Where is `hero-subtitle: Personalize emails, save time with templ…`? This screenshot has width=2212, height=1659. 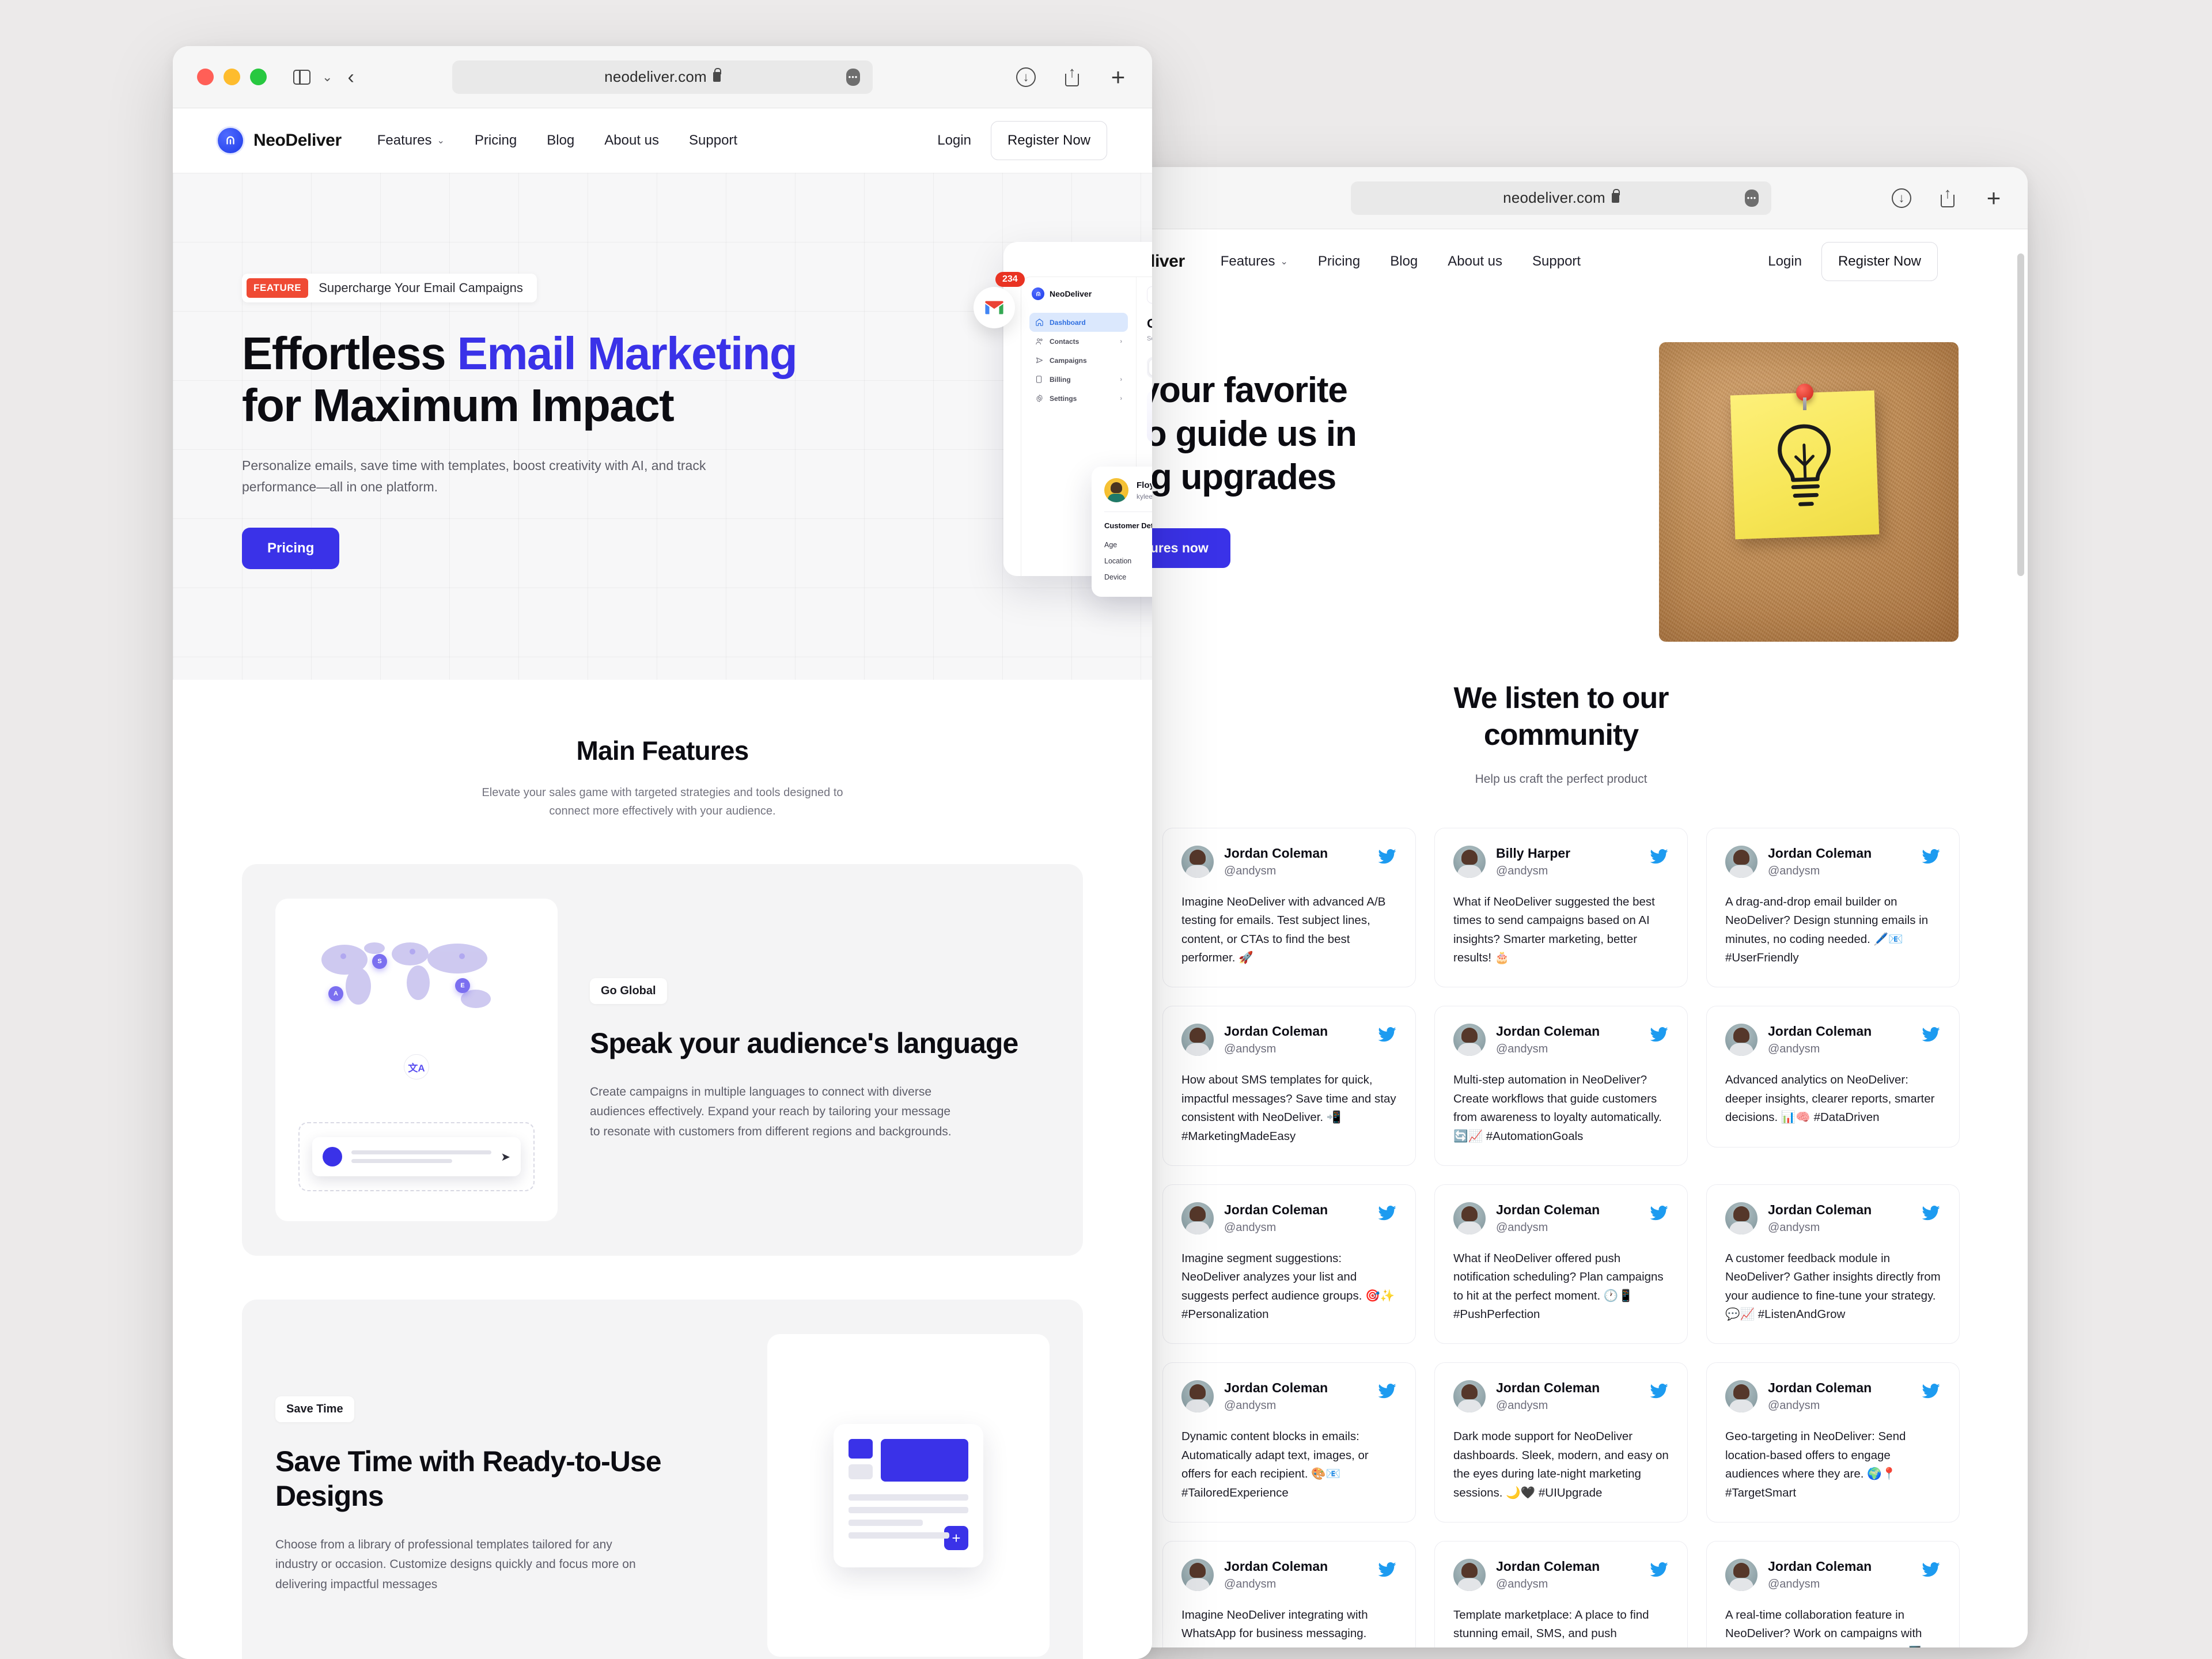 hero-subtitle: Personalize emails, save time with templ… is located at coordinates (474, 476).